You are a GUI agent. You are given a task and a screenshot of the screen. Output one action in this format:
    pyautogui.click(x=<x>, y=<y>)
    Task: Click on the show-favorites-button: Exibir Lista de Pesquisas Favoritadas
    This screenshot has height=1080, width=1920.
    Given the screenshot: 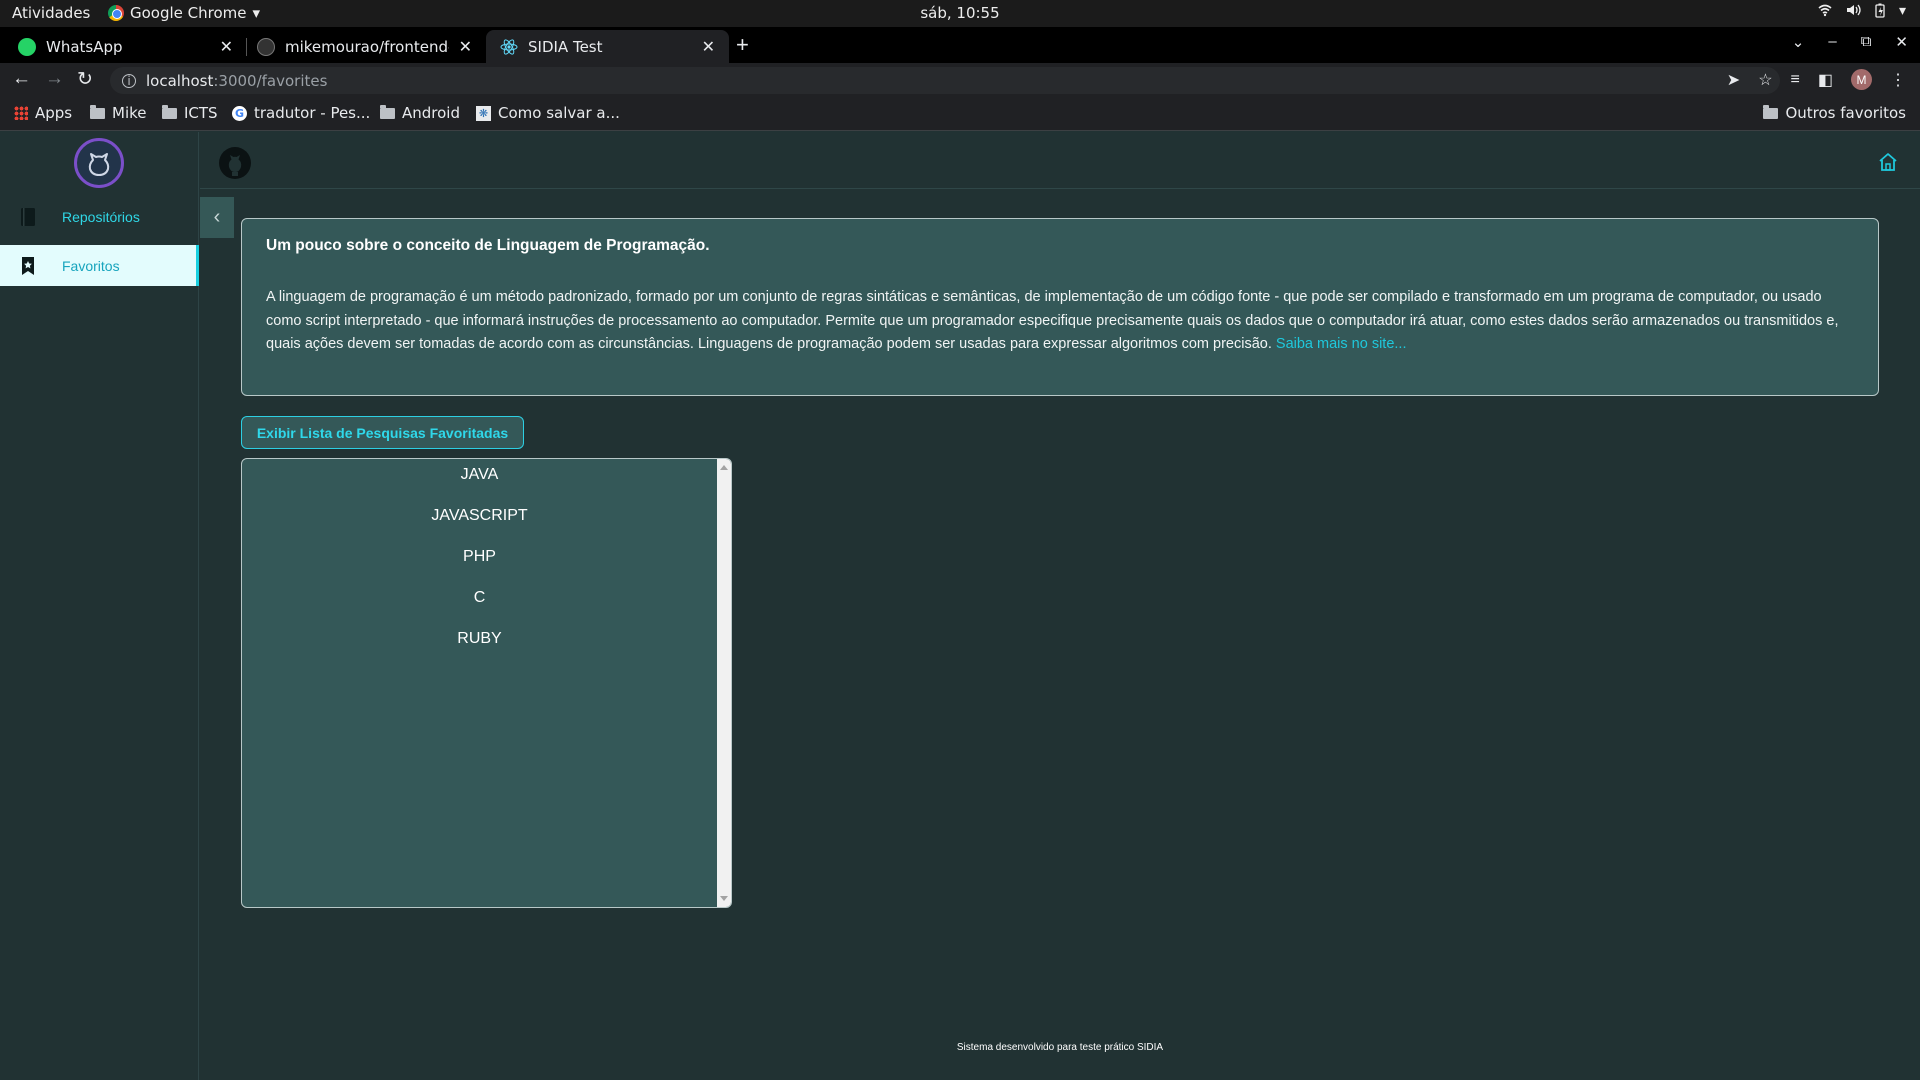 What is the action you would take?
    pyautogui.click(x=382, y=432)
    